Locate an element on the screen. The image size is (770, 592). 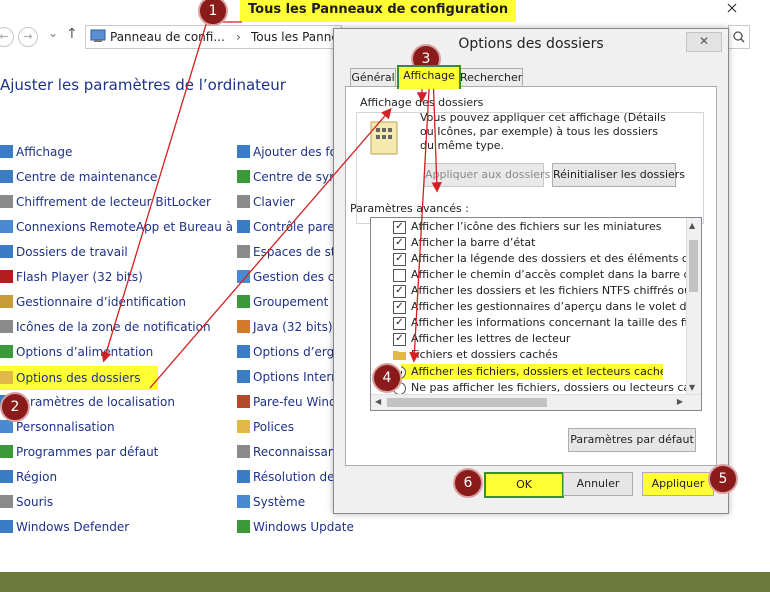
tab-affichage: Affichage is located at coordinates (429, 77).